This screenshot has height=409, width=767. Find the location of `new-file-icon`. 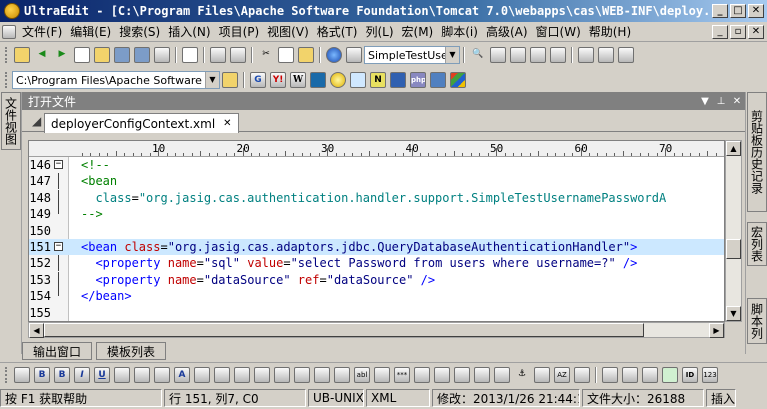

new-file-icon is located at coordinates (82, 55).